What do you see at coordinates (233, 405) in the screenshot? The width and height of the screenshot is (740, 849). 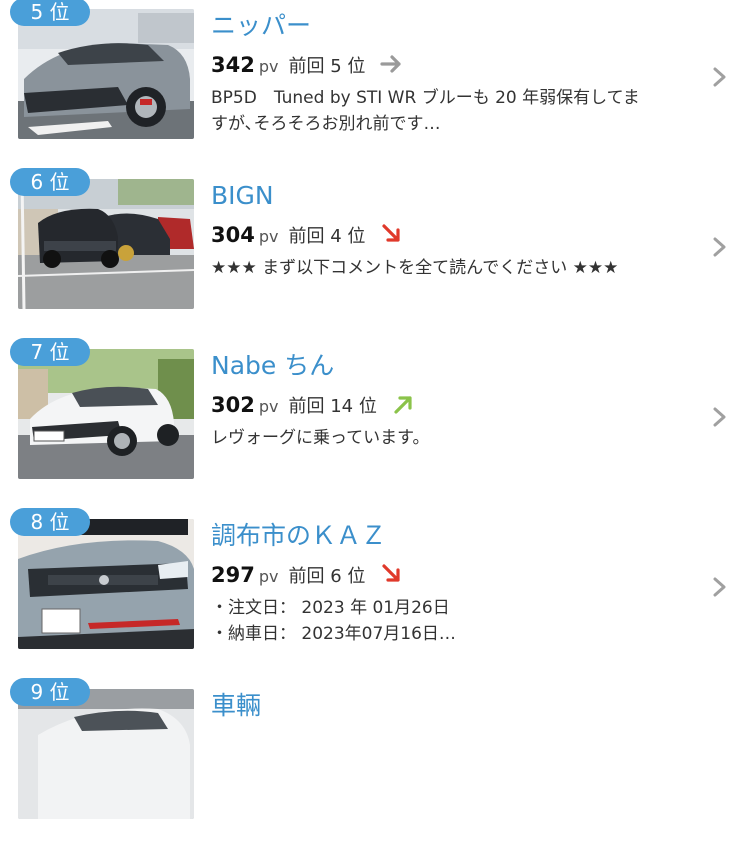 I see `pv-count: 302` at bounding box center [233, 405].